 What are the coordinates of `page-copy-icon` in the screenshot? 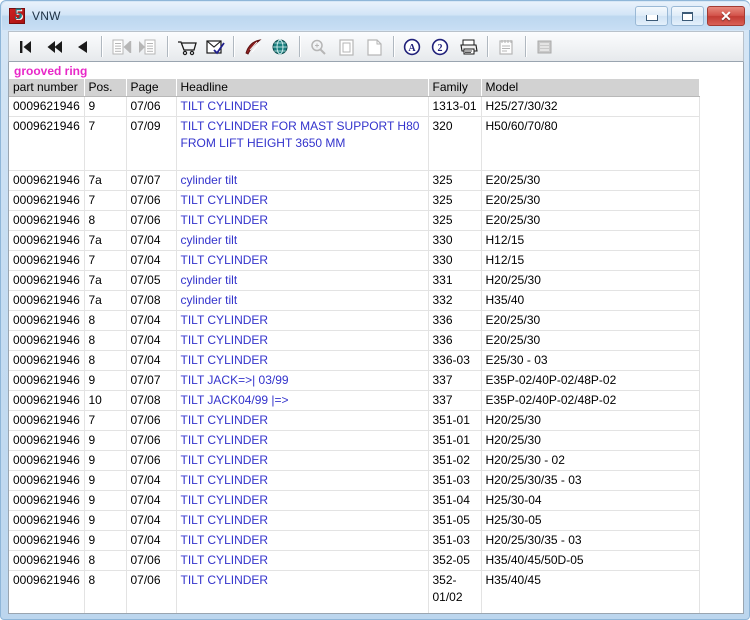 It's located at (347, 47).